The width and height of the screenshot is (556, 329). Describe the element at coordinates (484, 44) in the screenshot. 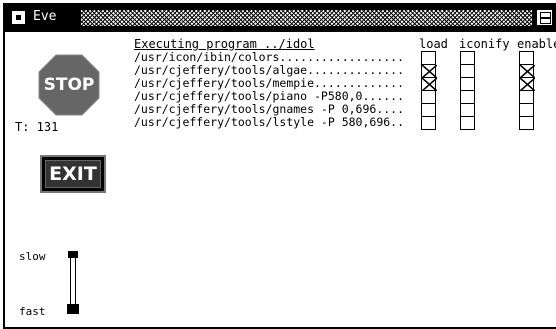

I see `iconify-column-header: iconify` at that location.